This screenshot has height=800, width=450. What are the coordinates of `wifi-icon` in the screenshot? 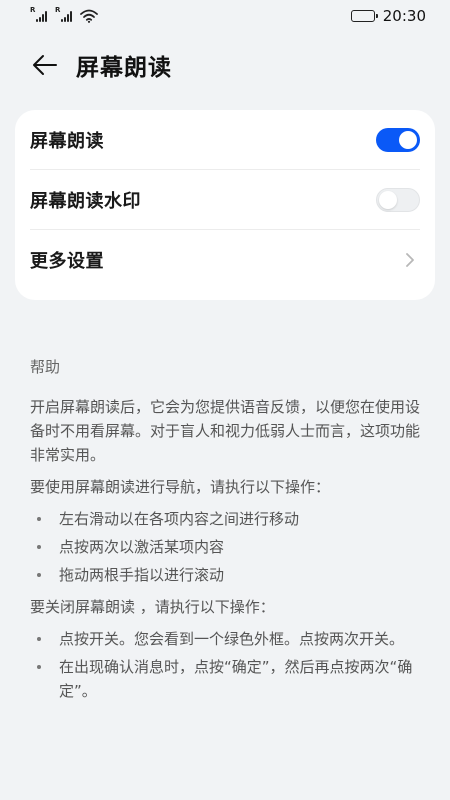 It's located at (89, 16).